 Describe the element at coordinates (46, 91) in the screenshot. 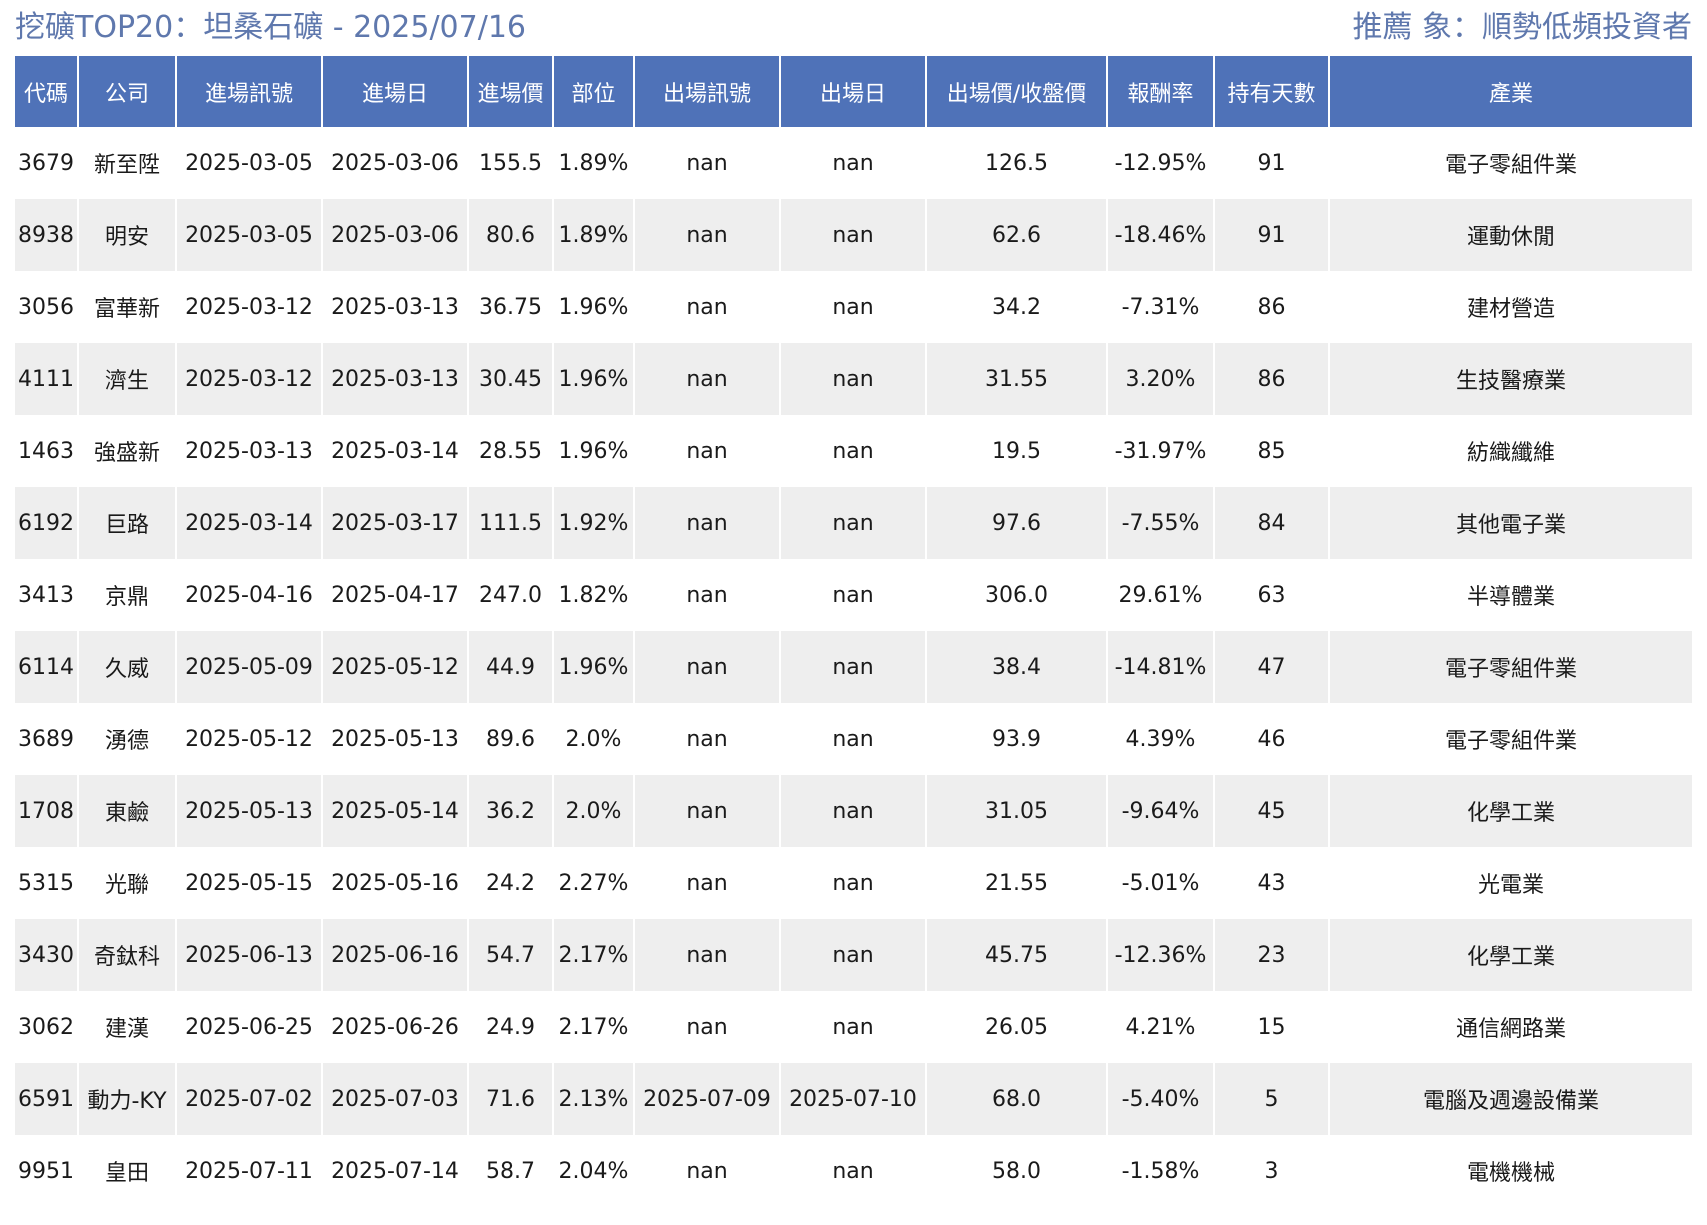

I see `column-header-code: 代碼` at that location.